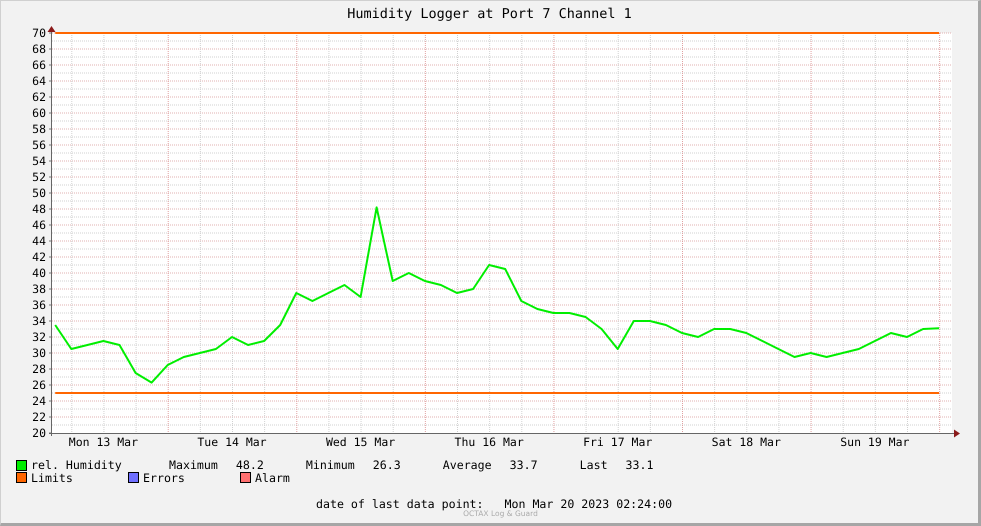 The height and width of the screenshot is (526, 981). What do you see at coordinates (39, 97) in the screenshot?
I see `axis-tick-label: 62` at bounding box center [39, 97].